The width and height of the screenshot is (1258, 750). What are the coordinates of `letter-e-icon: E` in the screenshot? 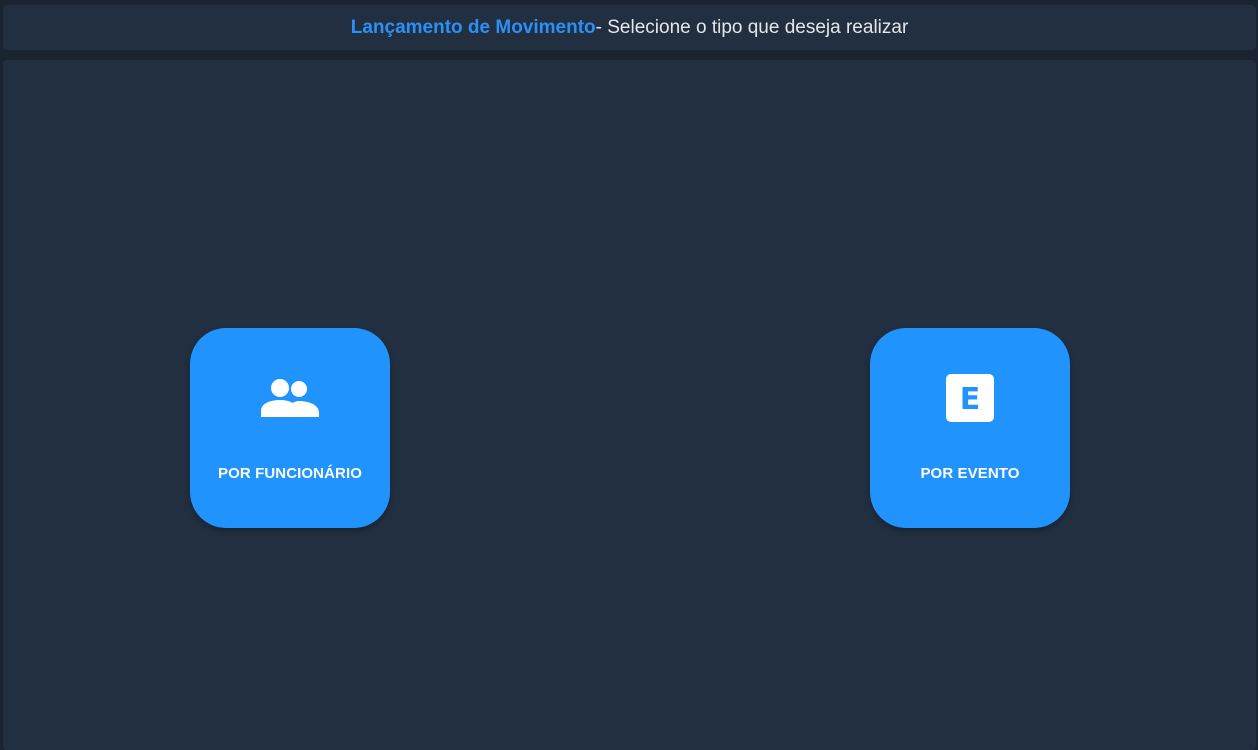 It's located at (970, 398).